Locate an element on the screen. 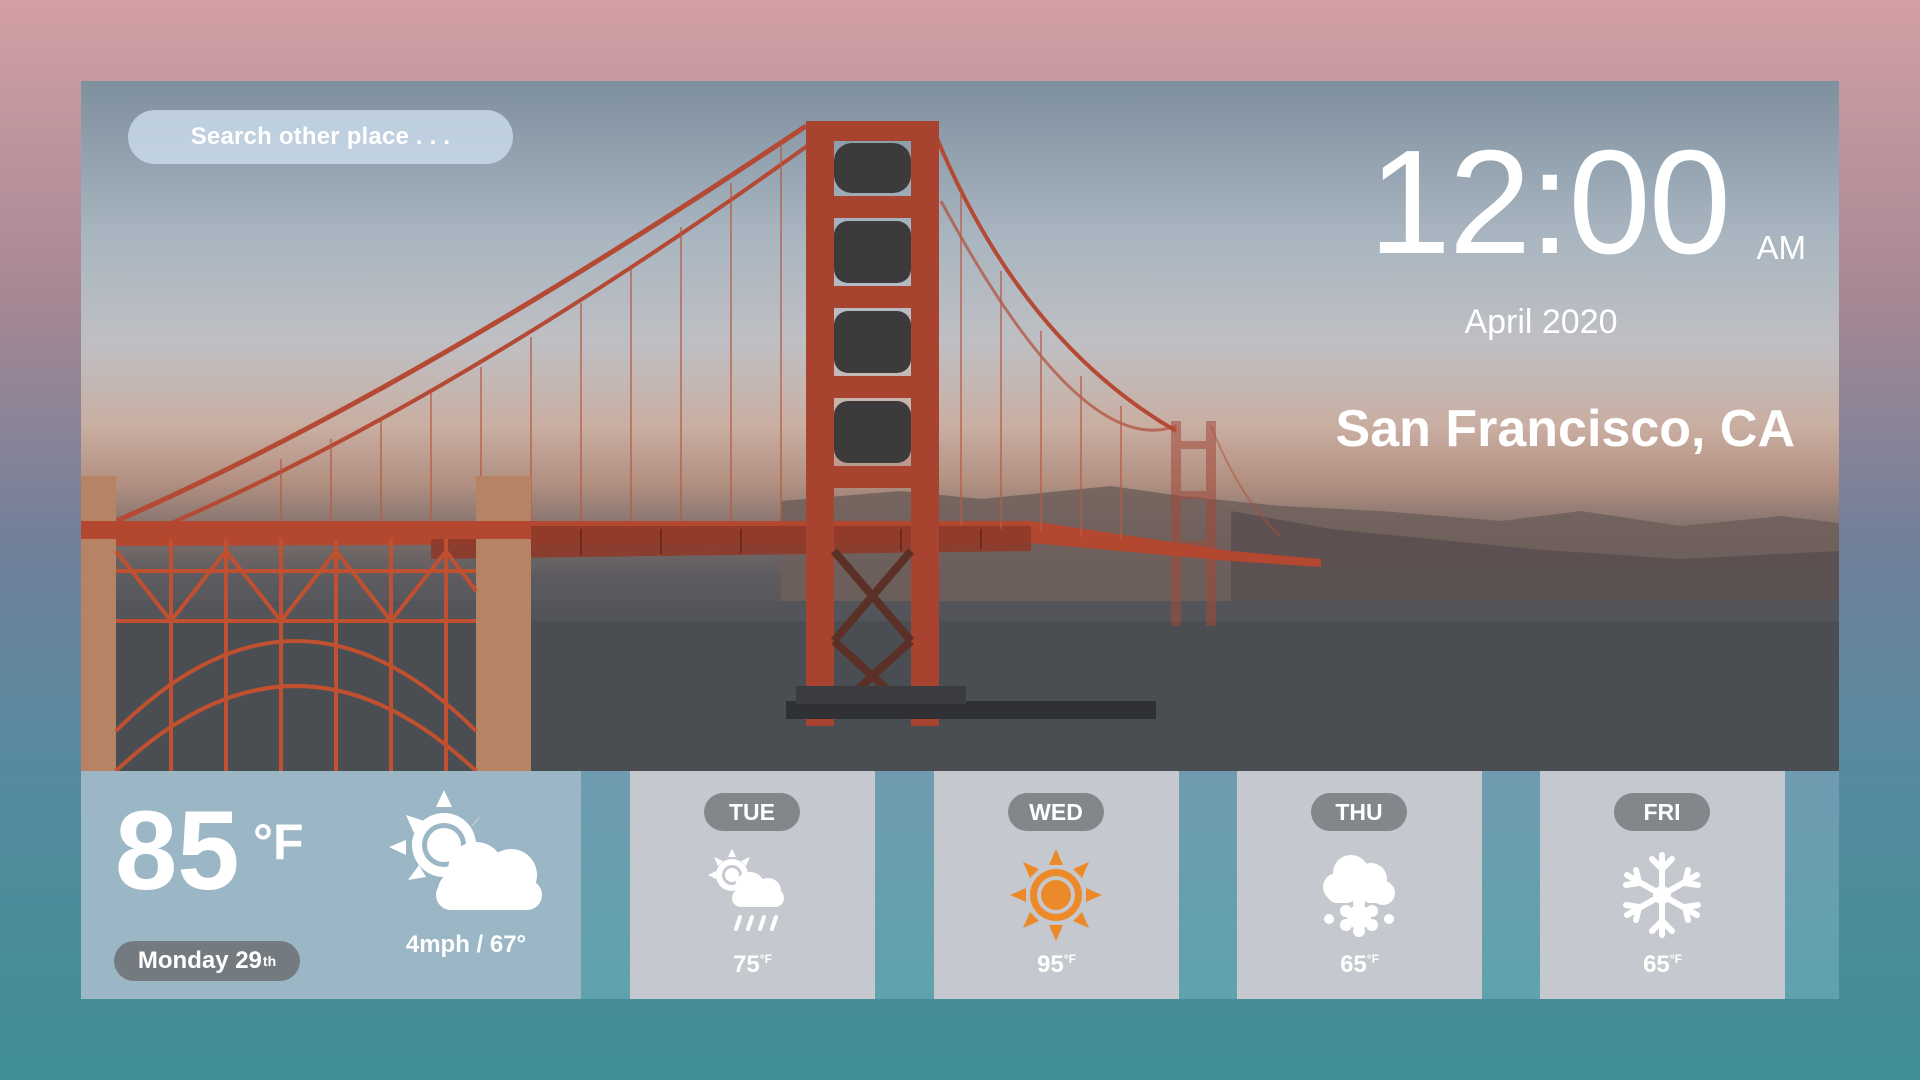 The width and height of the screenshot is (1920, 1080). forecast-day-pill: THU is located at coordinates (1359, 812).